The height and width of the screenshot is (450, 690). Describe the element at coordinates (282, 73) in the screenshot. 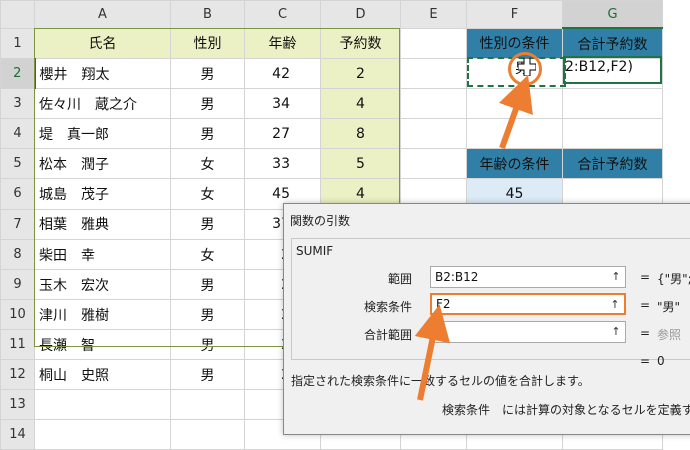

I see `age-cell: 42` at that location.